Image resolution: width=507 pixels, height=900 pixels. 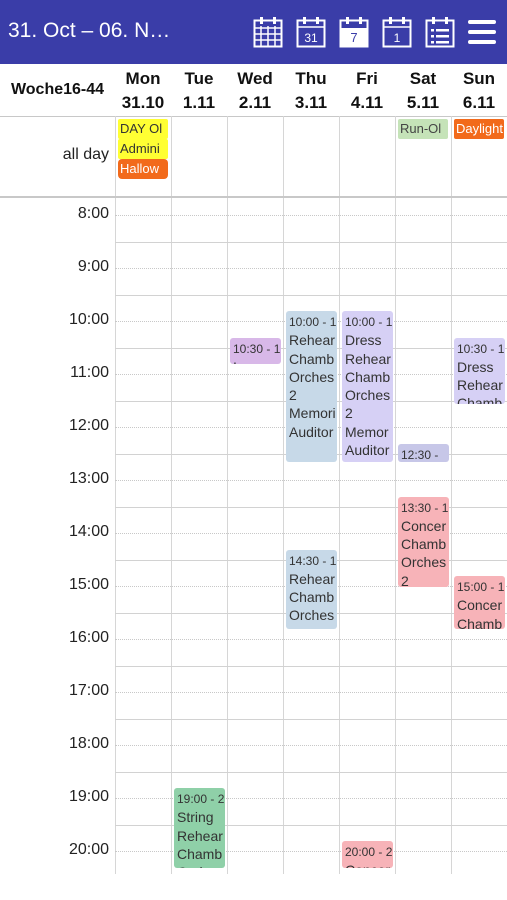 I want to click on week-number-label: Woche16-44, so click(x=57, y=89).